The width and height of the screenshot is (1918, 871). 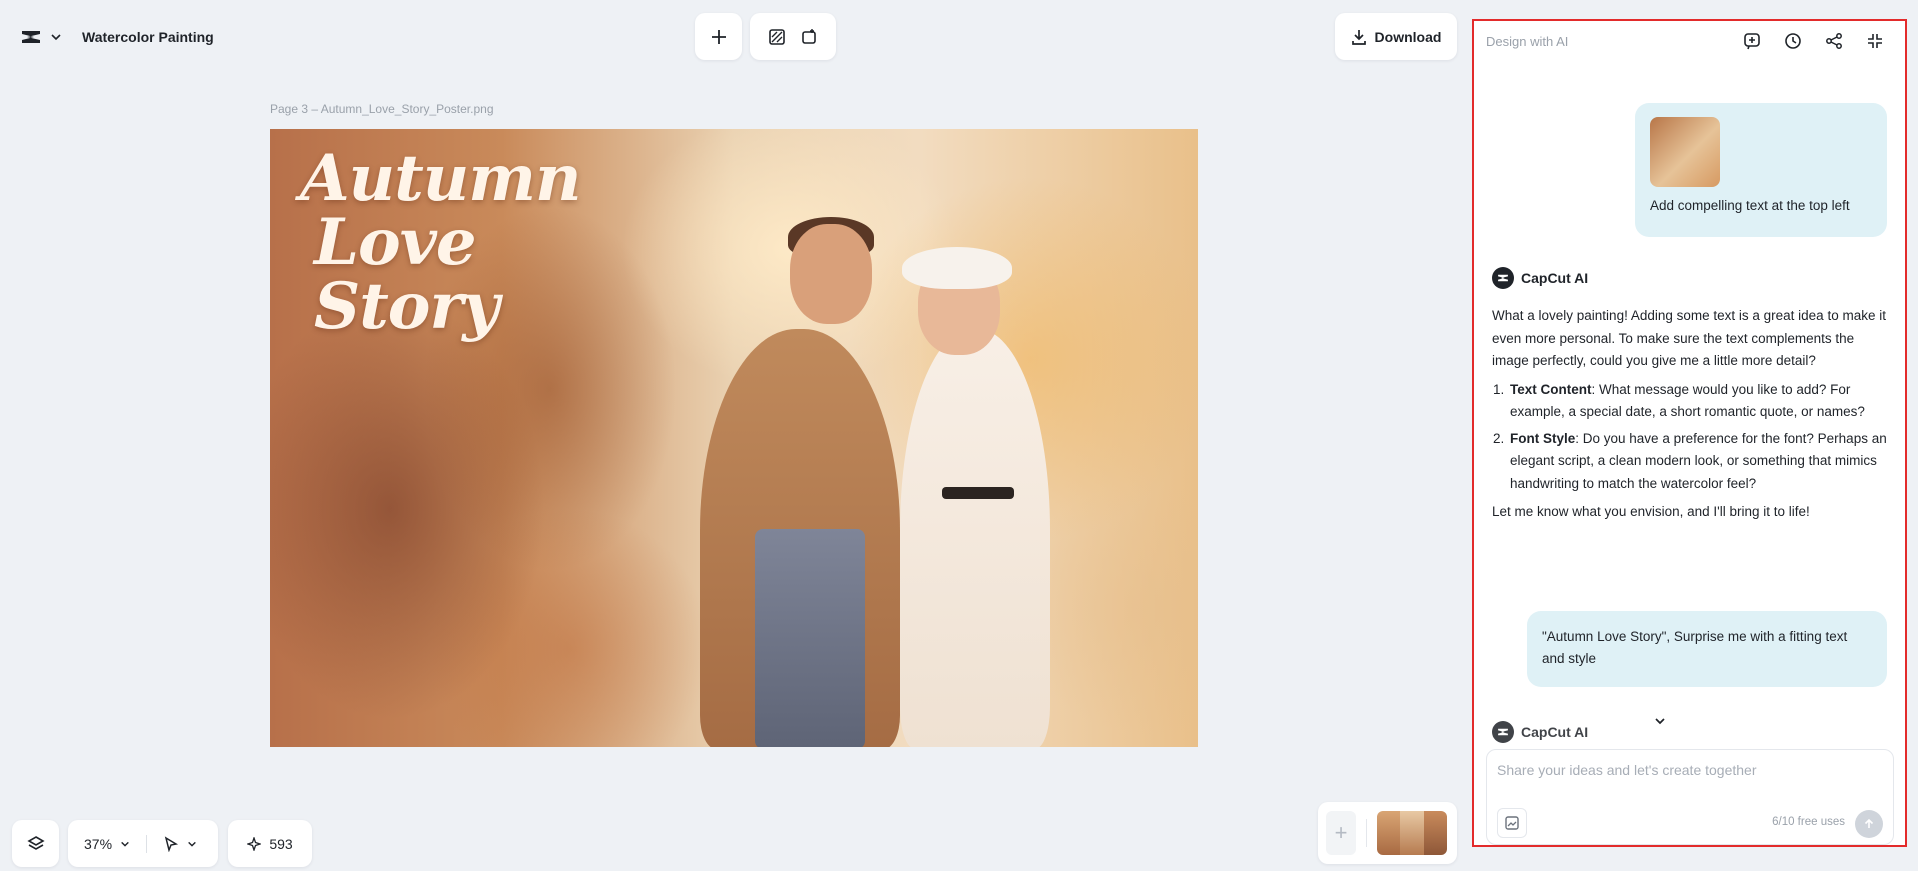 What do you see at coordinates (441, 178) in the screenshot?
I see `poster-title-line1: Autumn` at bounding box center [441, 178].